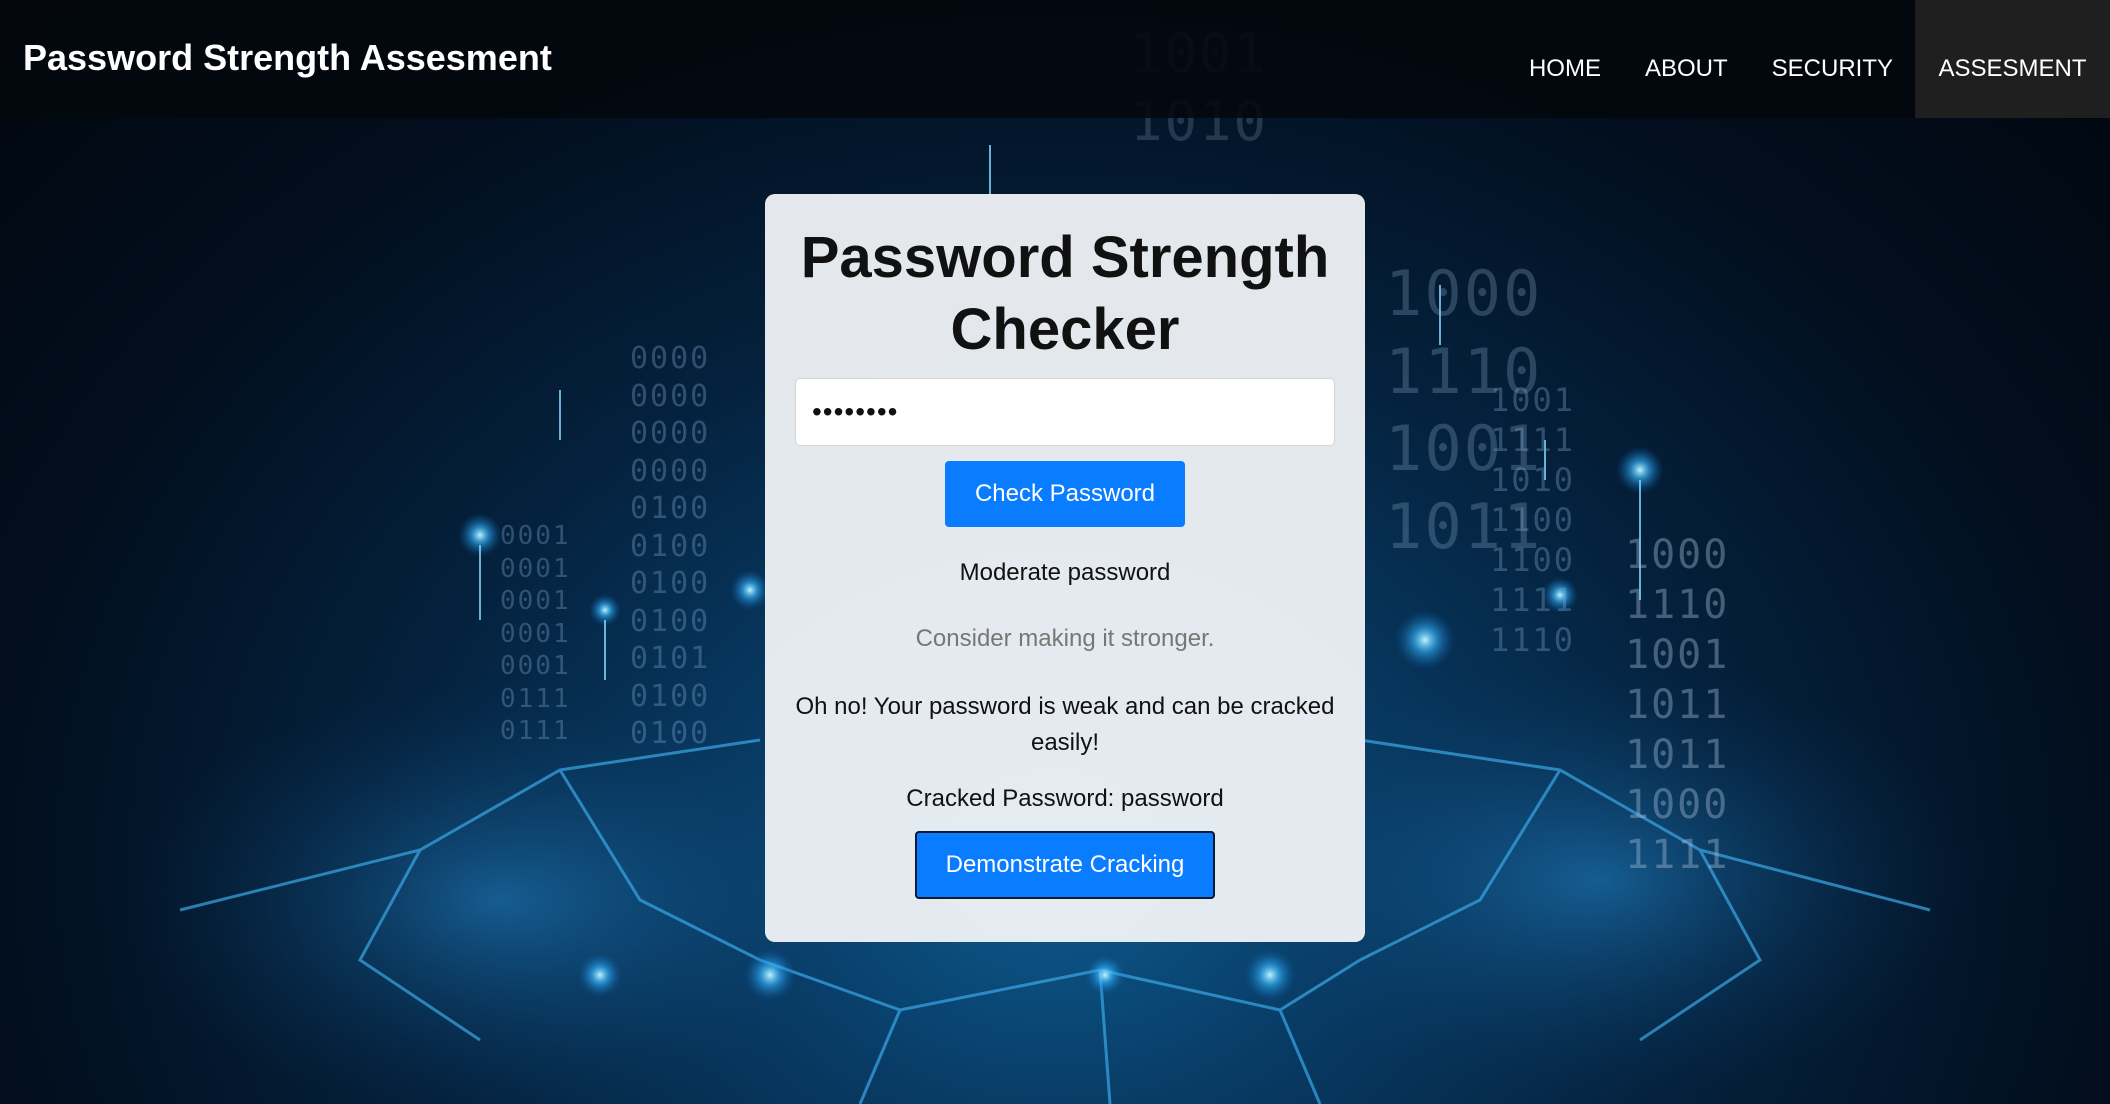 The image size is (2110, 1104). What do you see at coordinates (1065, 572) in the screenshot?
I see `strength-message: Moderate password` at bounding box center [1065, 572].